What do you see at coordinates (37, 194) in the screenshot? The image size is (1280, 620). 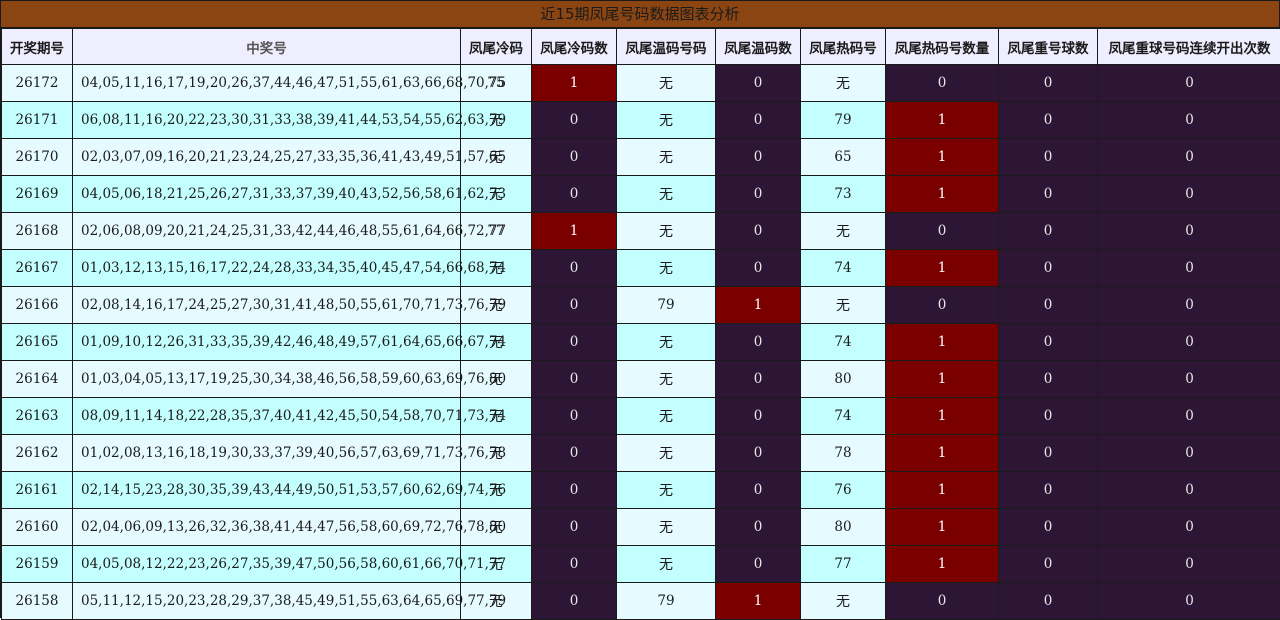 I see `cell-issue: 26169` at bounding box center [37, 194].